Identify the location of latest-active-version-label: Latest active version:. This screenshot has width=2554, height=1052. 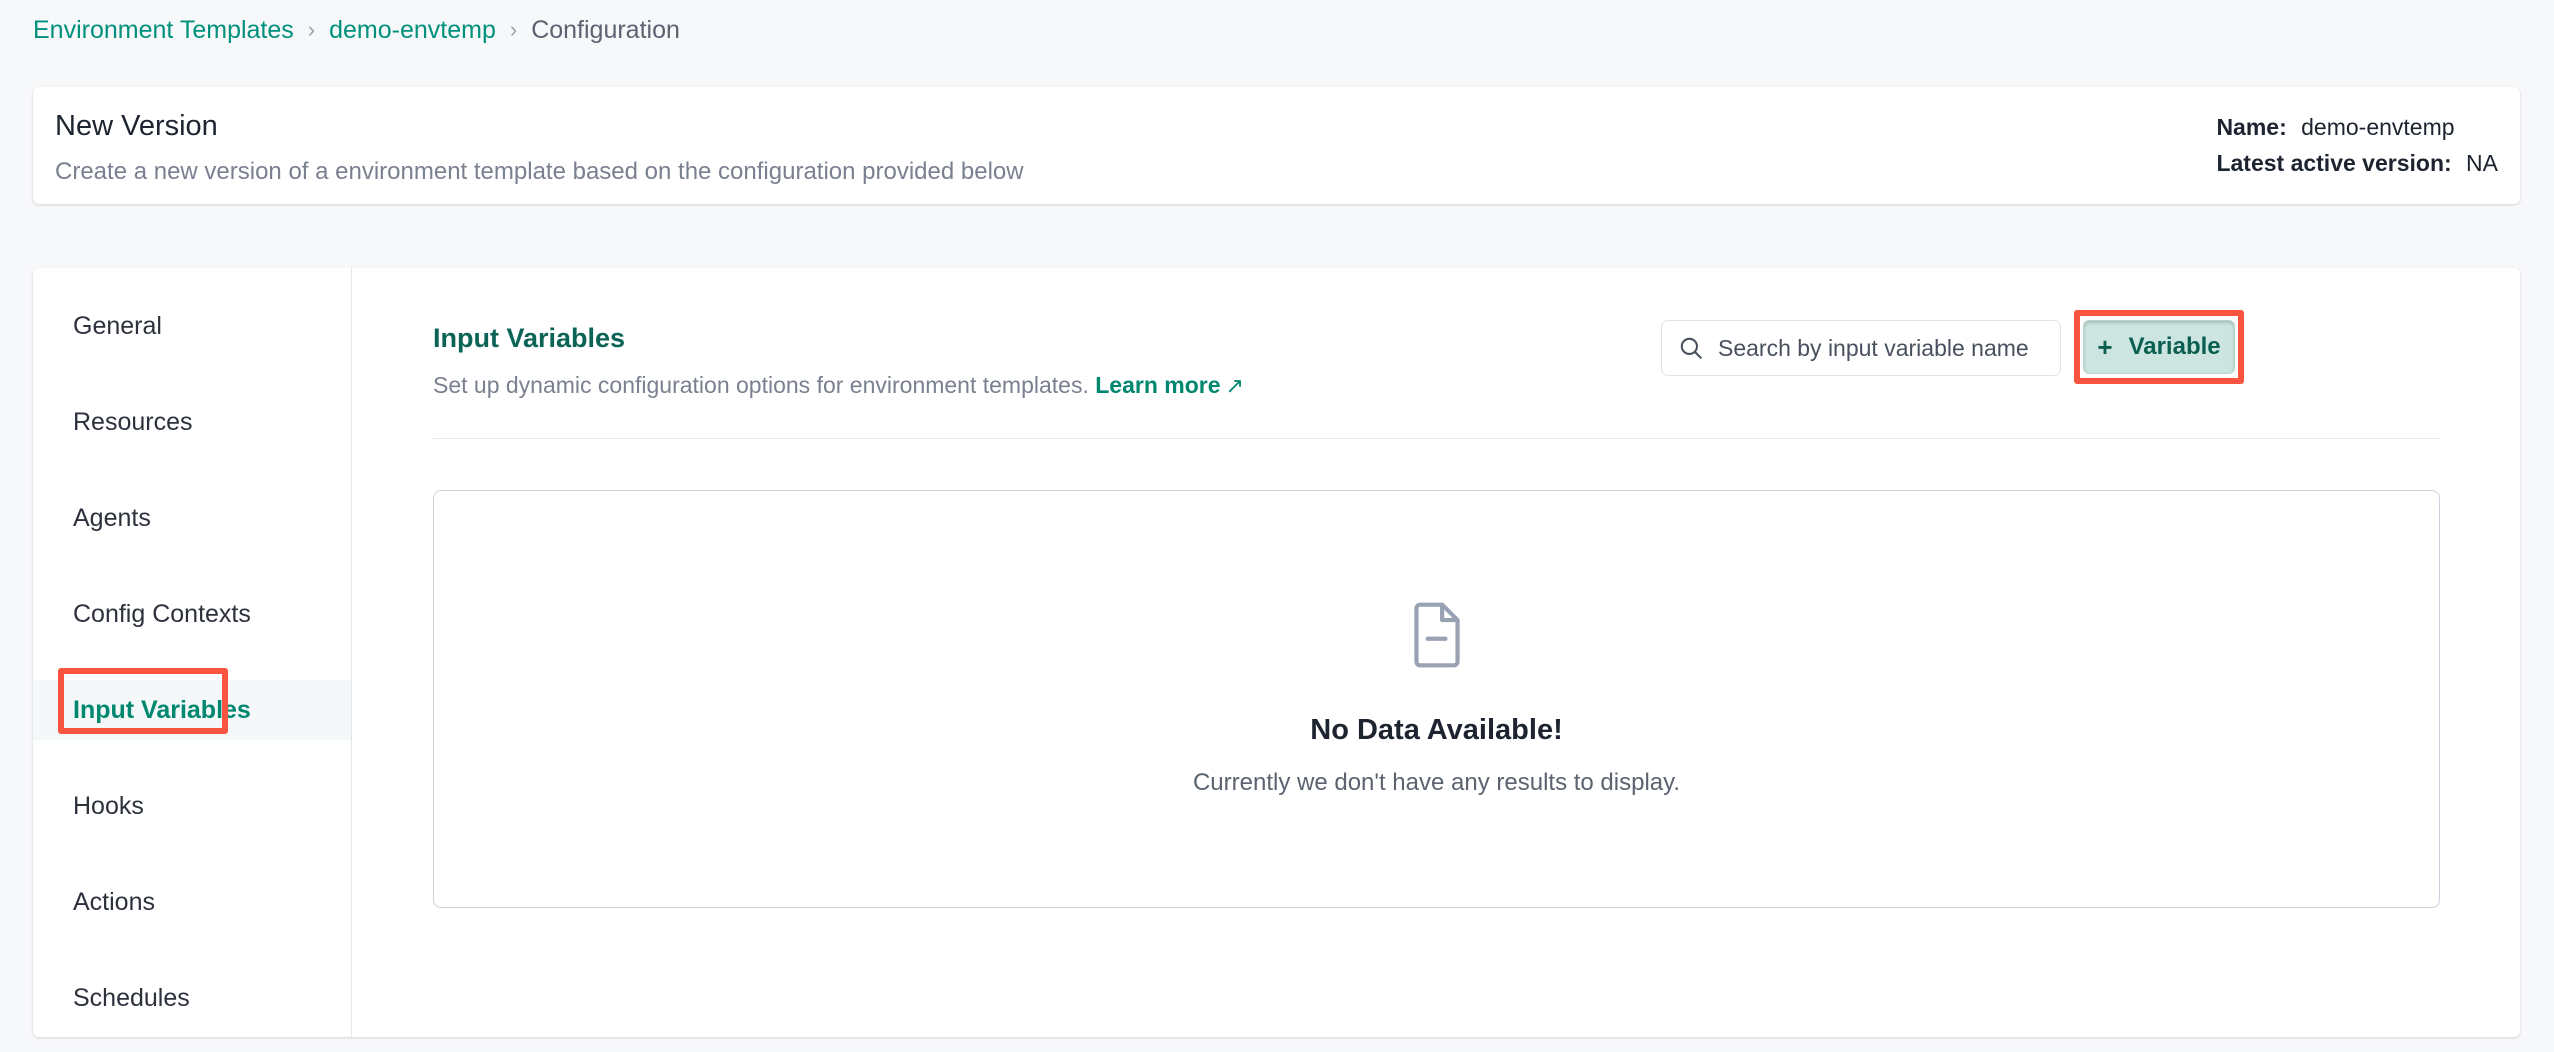
(2334, 163).